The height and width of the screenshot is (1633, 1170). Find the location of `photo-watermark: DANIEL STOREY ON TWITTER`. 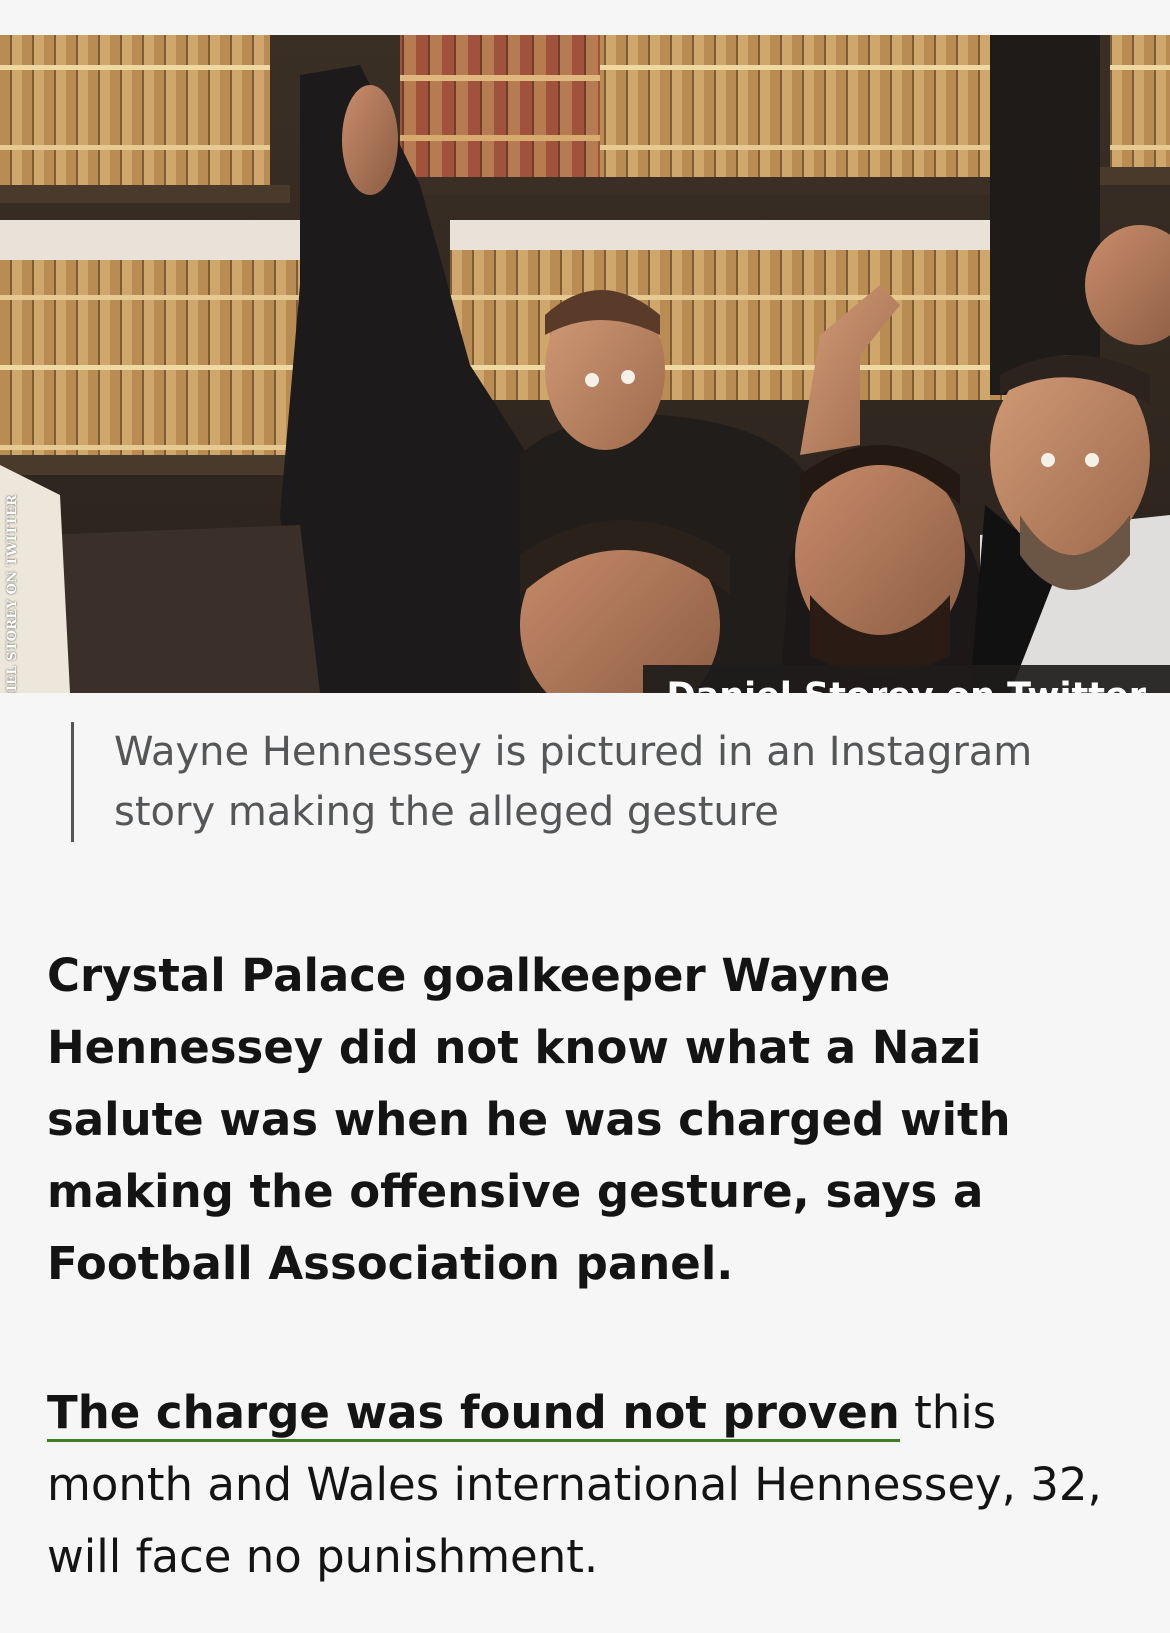

photo-watermark: DANIEL STOREY ON TWITTER is located at coordinates (12, 593).